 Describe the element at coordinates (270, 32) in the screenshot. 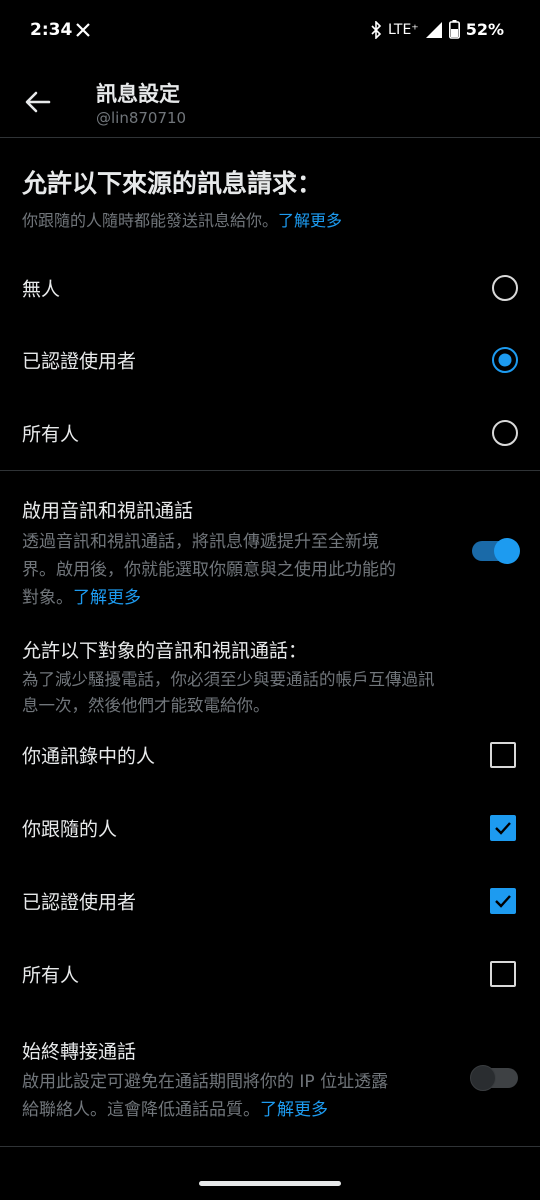

I see `status-bar: 2:34 LTE⁺ 52%` at that location.